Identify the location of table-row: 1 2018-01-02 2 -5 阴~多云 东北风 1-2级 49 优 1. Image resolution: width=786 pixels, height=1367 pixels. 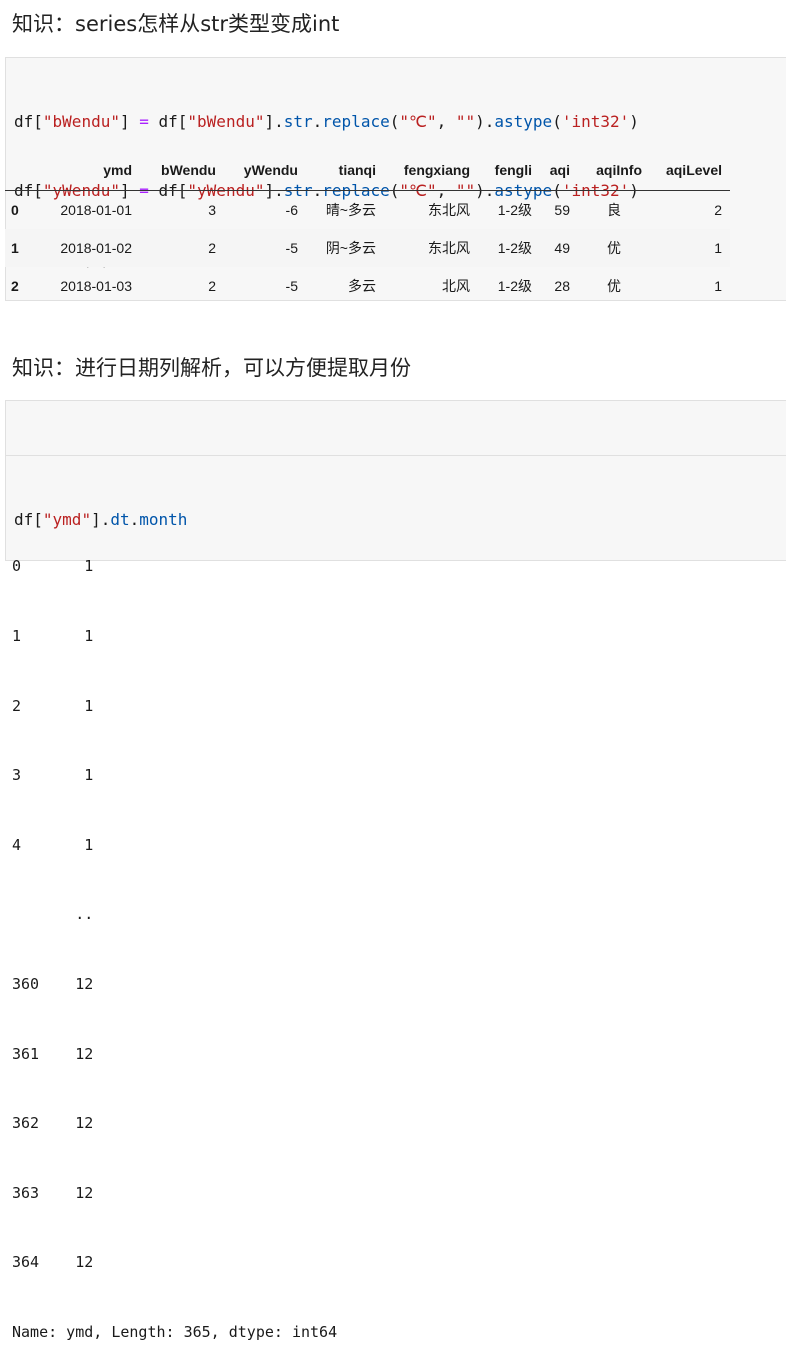
(367, 248).